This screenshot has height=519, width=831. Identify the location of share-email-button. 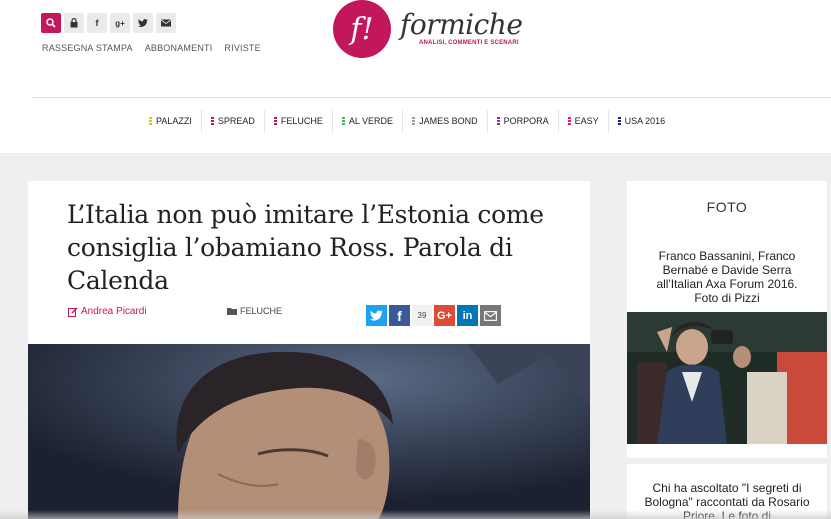
(490, 315).